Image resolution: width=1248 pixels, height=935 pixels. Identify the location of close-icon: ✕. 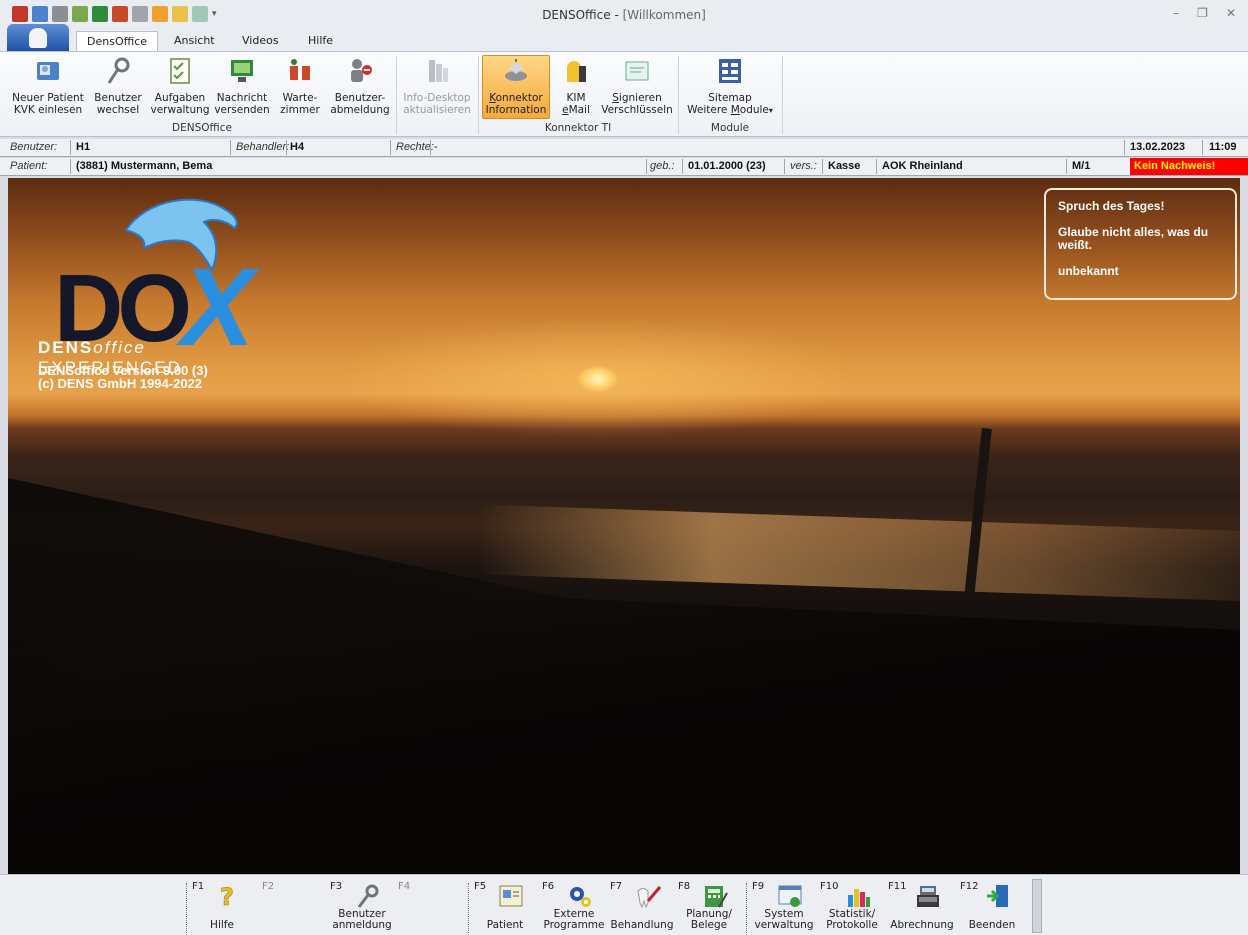
(1231, 13).